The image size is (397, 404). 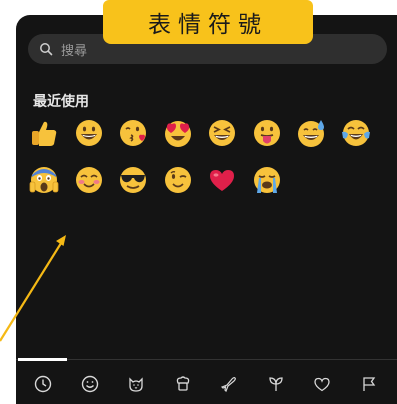 I want to click on heart-outline-icon, so click(x=322, y=384).